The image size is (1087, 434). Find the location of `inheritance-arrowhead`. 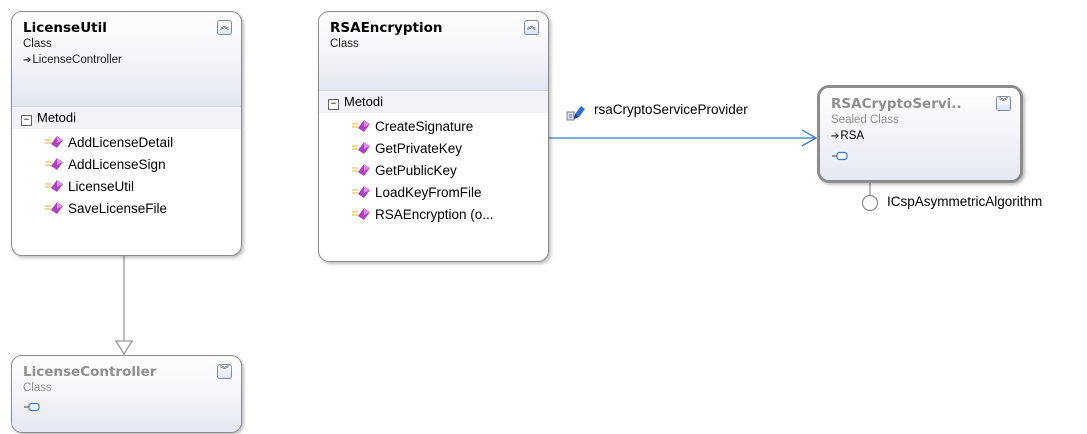

inheritance-arrowhead is located at coordinates (124, 348).